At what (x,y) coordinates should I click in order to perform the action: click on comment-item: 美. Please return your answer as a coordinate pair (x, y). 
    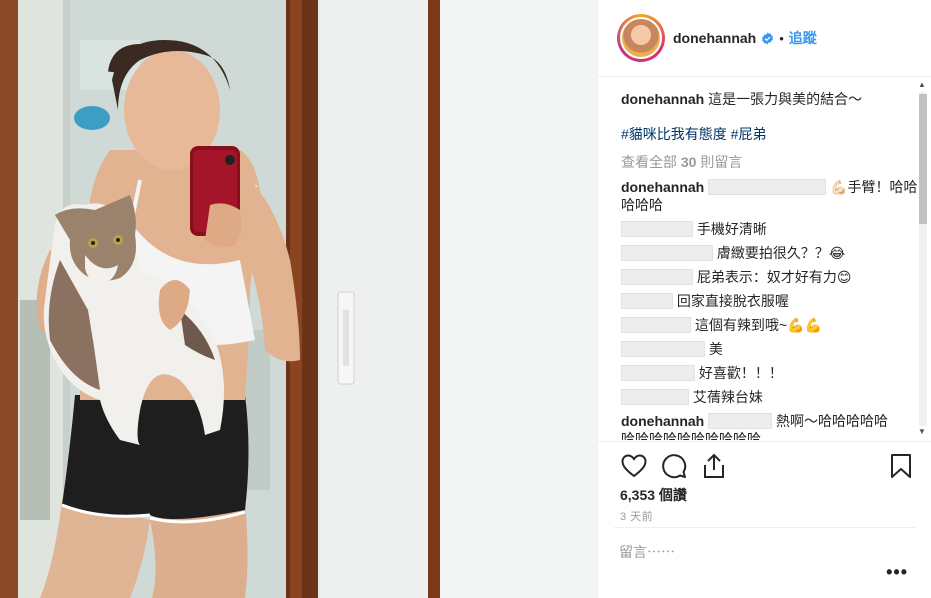
    Looking at the image, I should click on (769, 349).